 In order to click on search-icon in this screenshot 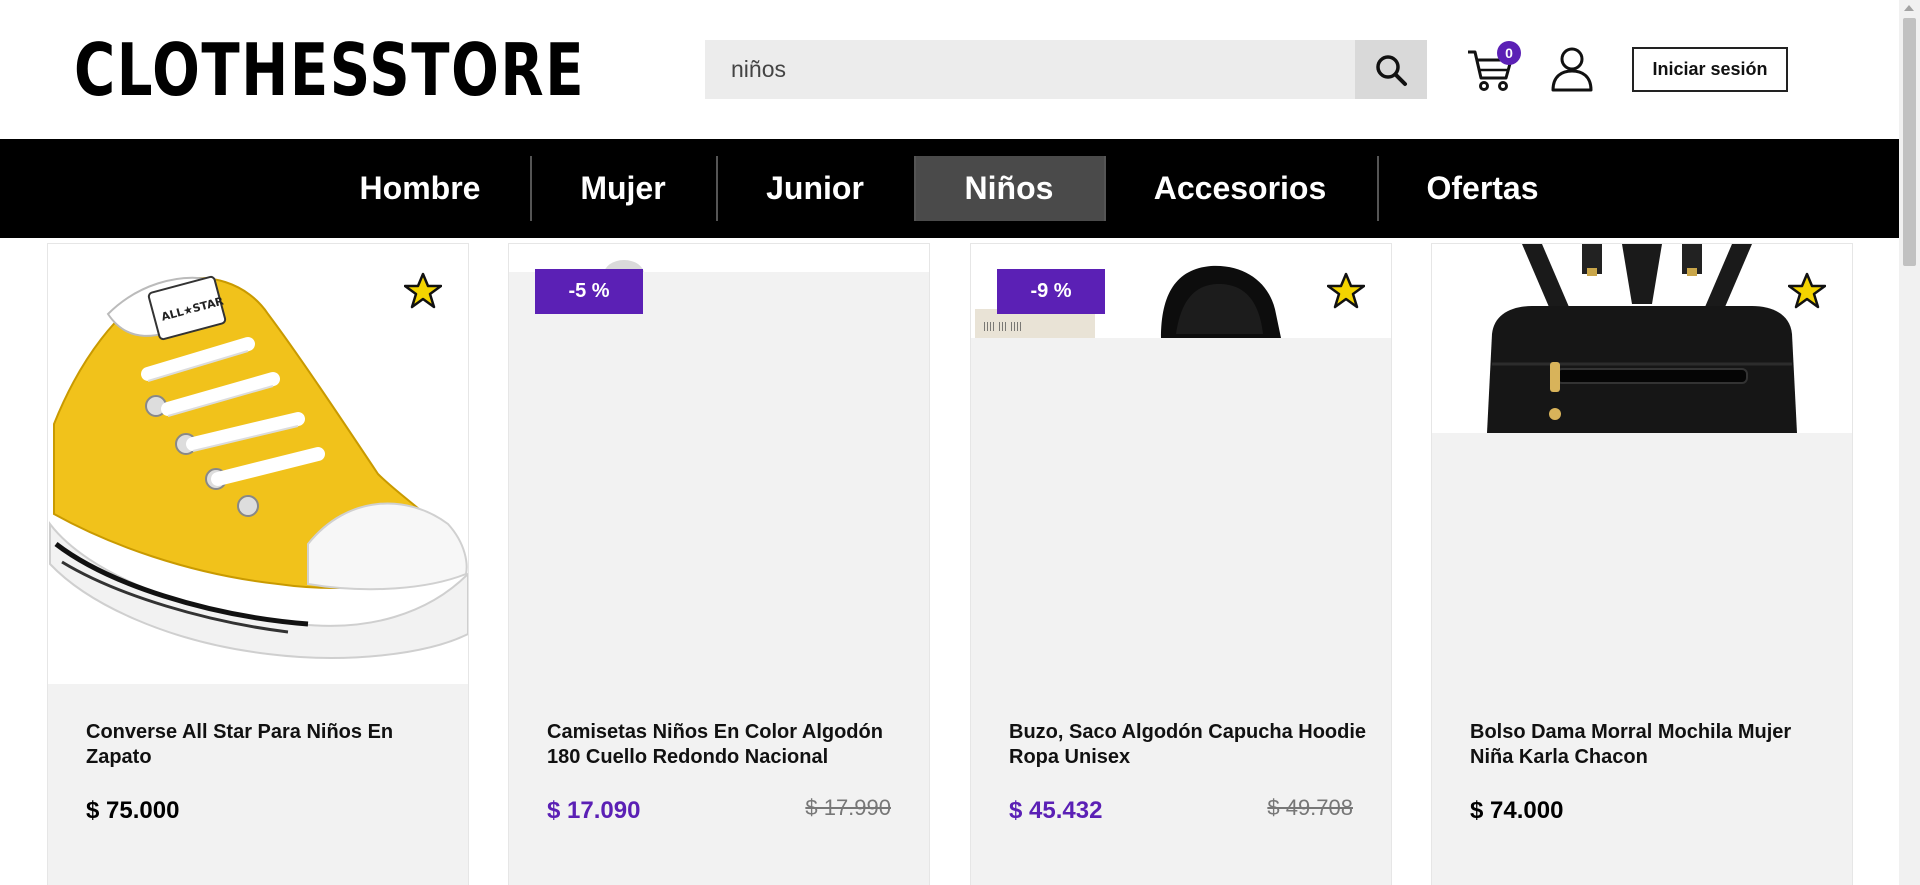, I will do `click(1391, 70)`.